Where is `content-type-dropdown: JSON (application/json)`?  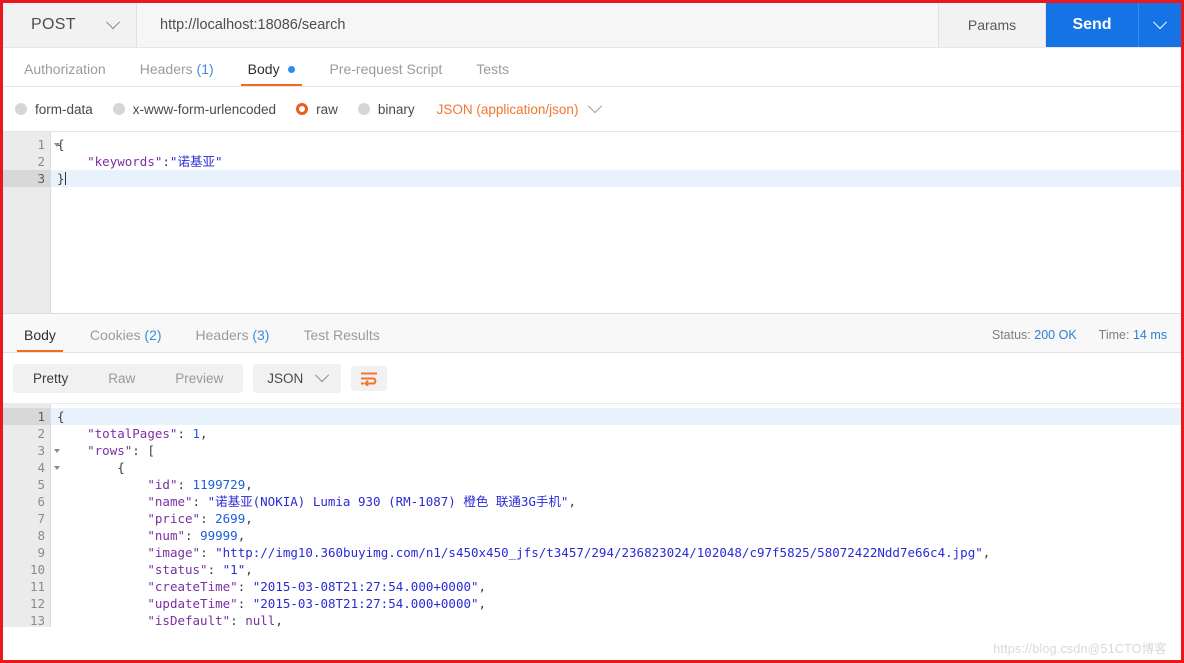
content-type-dropdown: JSON (application/json) is located at coordinates (520, 108).